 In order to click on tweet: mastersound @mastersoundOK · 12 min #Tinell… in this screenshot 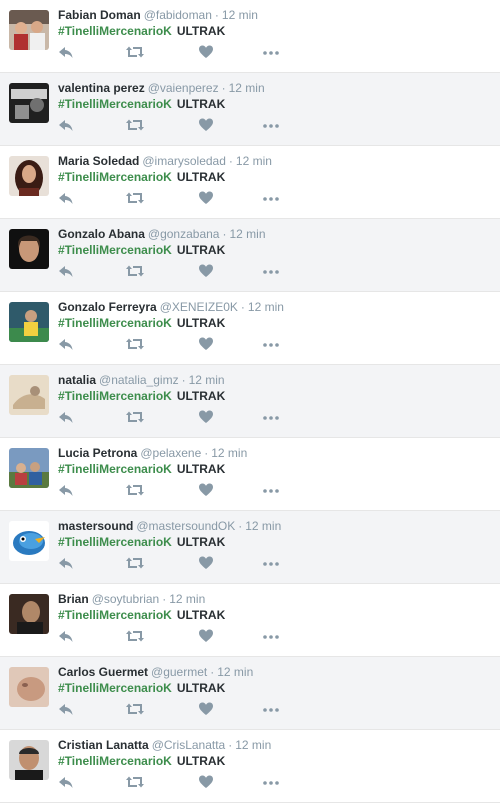, I will do `click(250, 547)`.